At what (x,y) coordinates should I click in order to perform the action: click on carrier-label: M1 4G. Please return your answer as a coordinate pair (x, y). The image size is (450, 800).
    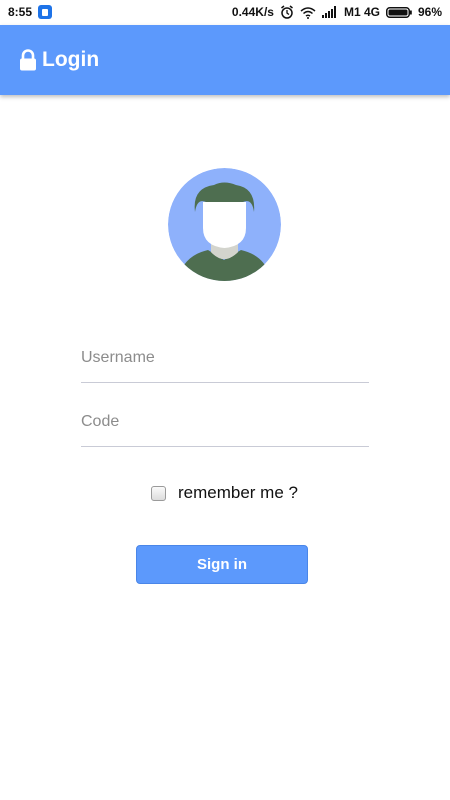
    Looking at the image, I should click on (361, 12).